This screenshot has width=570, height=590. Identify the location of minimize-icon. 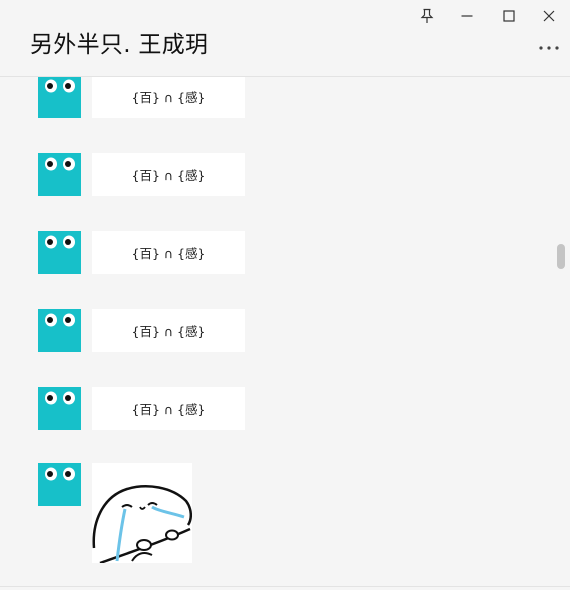
(467, 16).